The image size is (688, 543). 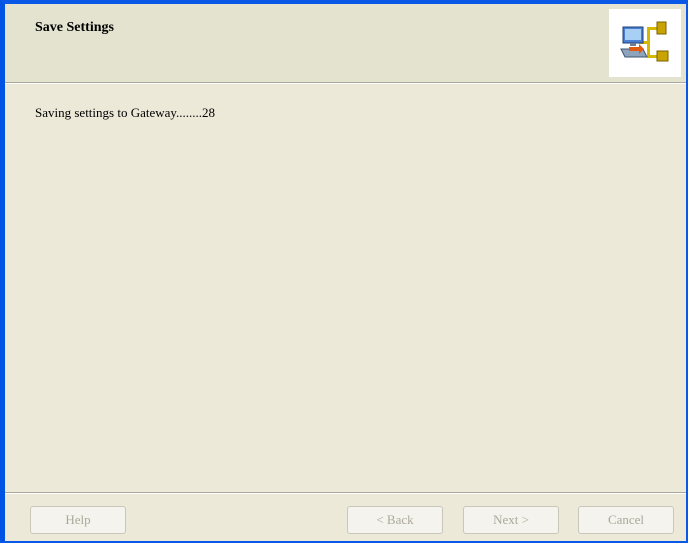 I want to click on header-icon-box, so click(x=645, y=43).